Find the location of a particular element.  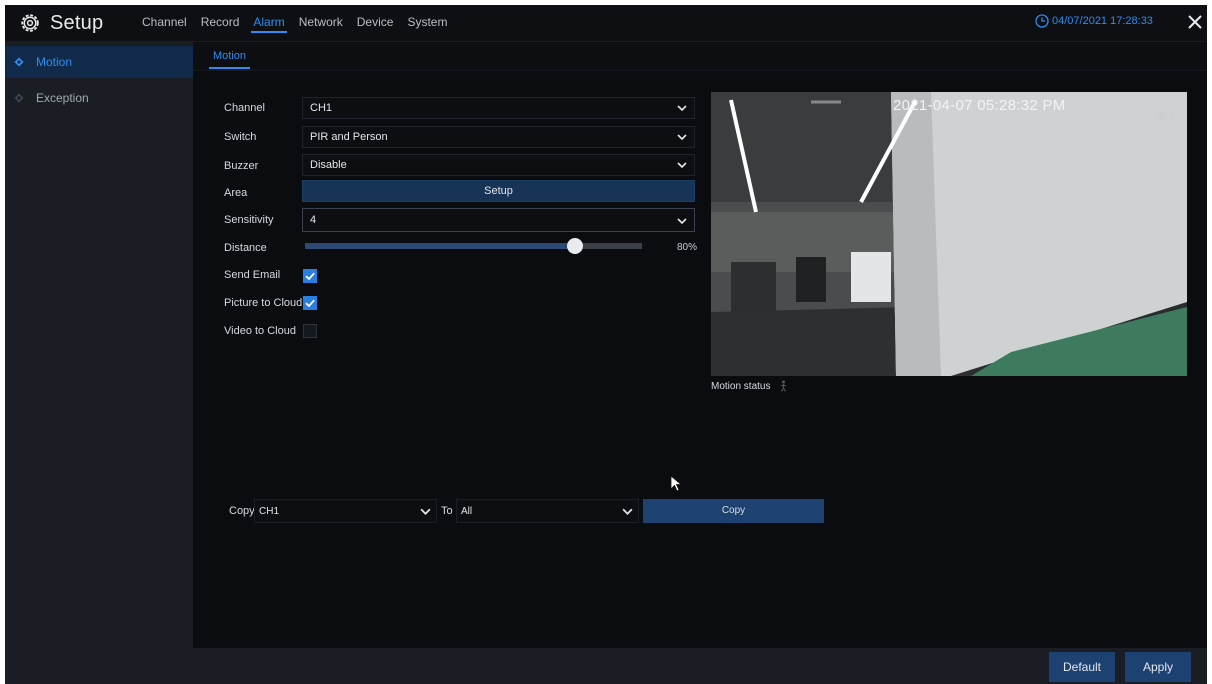

sensitivity-select: 4 is located at coordinates (498, 220).